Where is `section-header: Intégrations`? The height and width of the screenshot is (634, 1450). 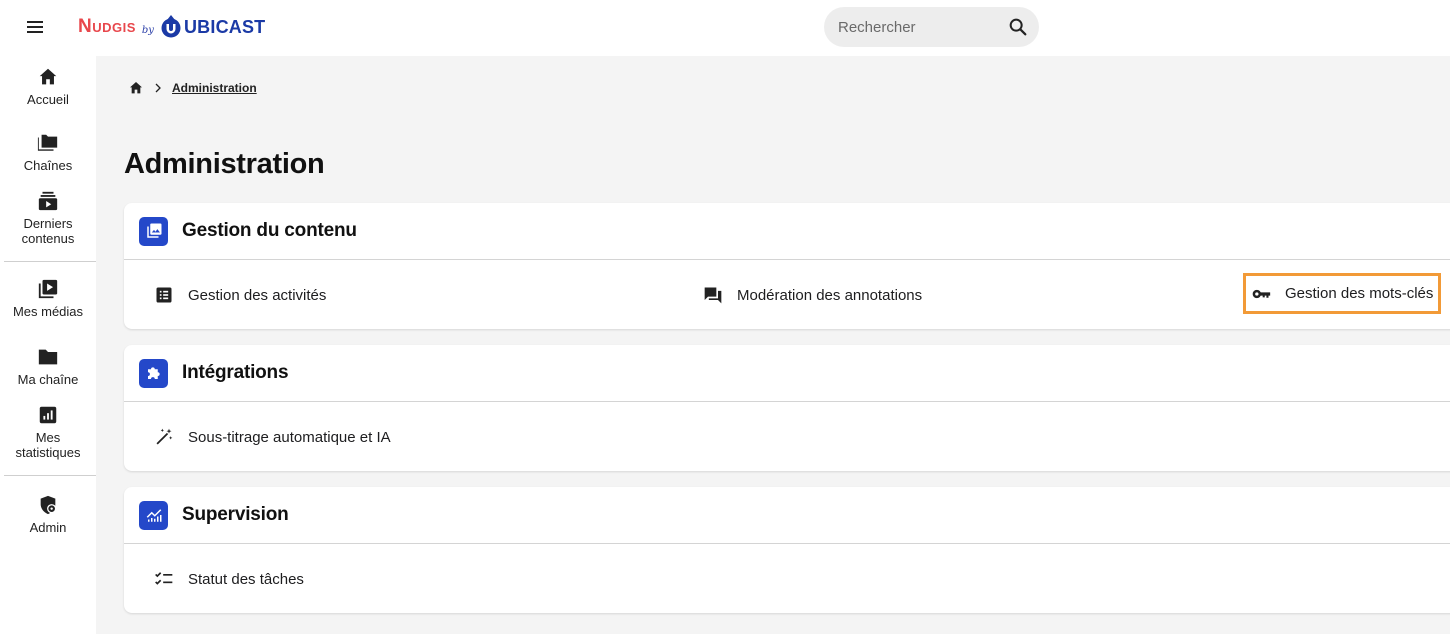 section-header: Intégrations is located at coordinates (787, 373).